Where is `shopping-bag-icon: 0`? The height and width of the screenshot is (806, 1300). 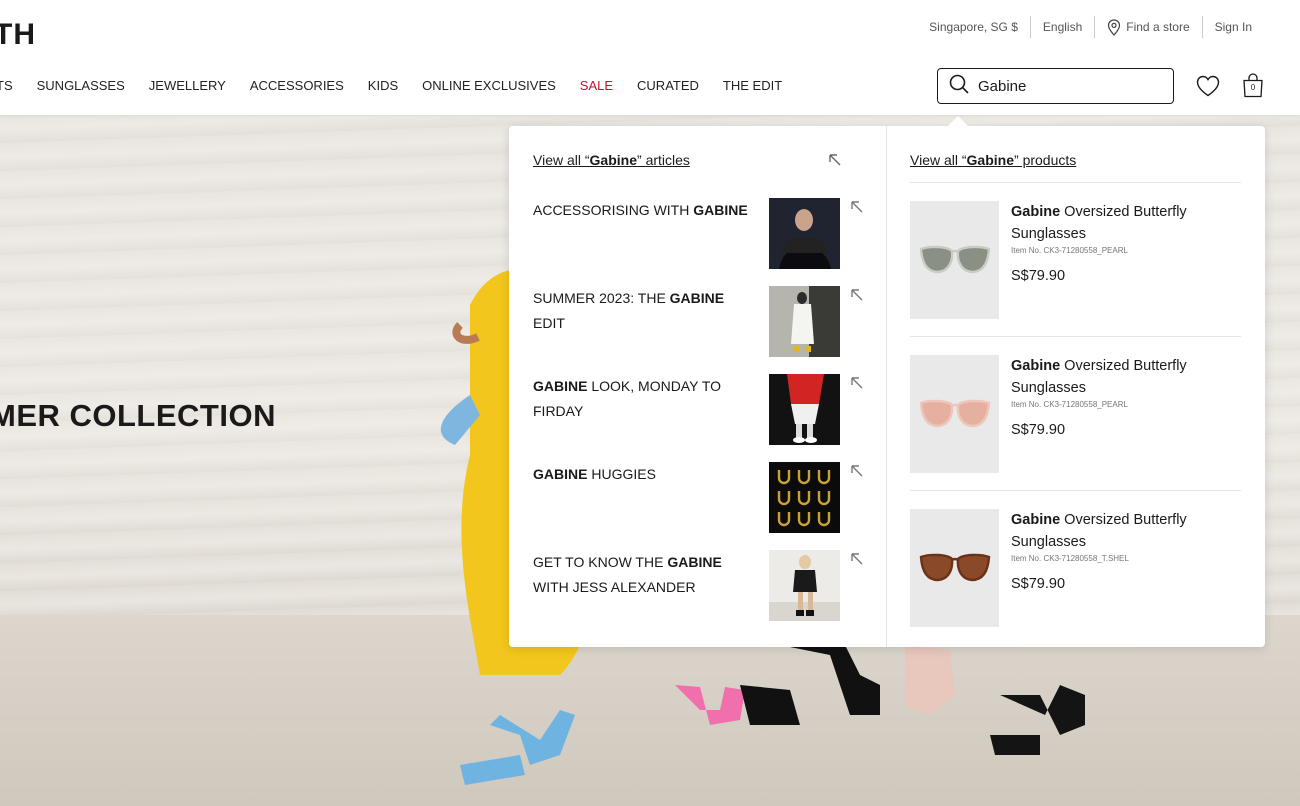
shopping-bag-icon: 0 is located at coordinates (1253, 88).